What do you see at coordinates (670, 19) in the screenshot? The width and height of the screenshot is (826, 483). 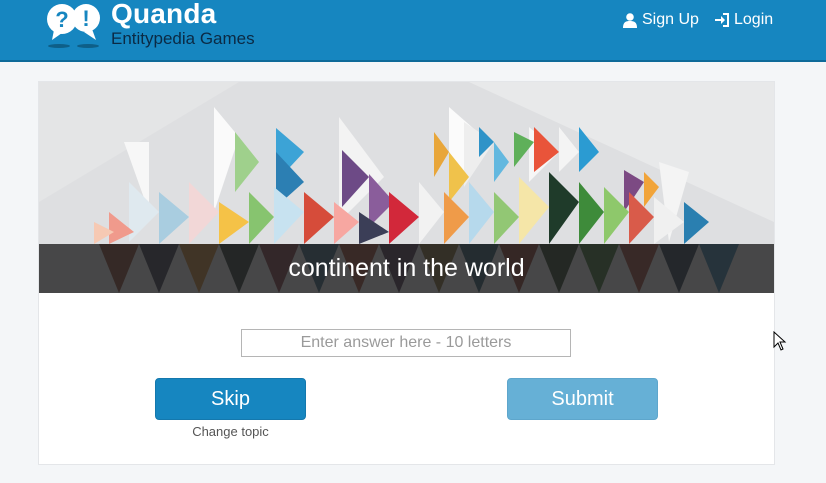 I see `signup-label: Sign Up` at bounding box center [670, 19].